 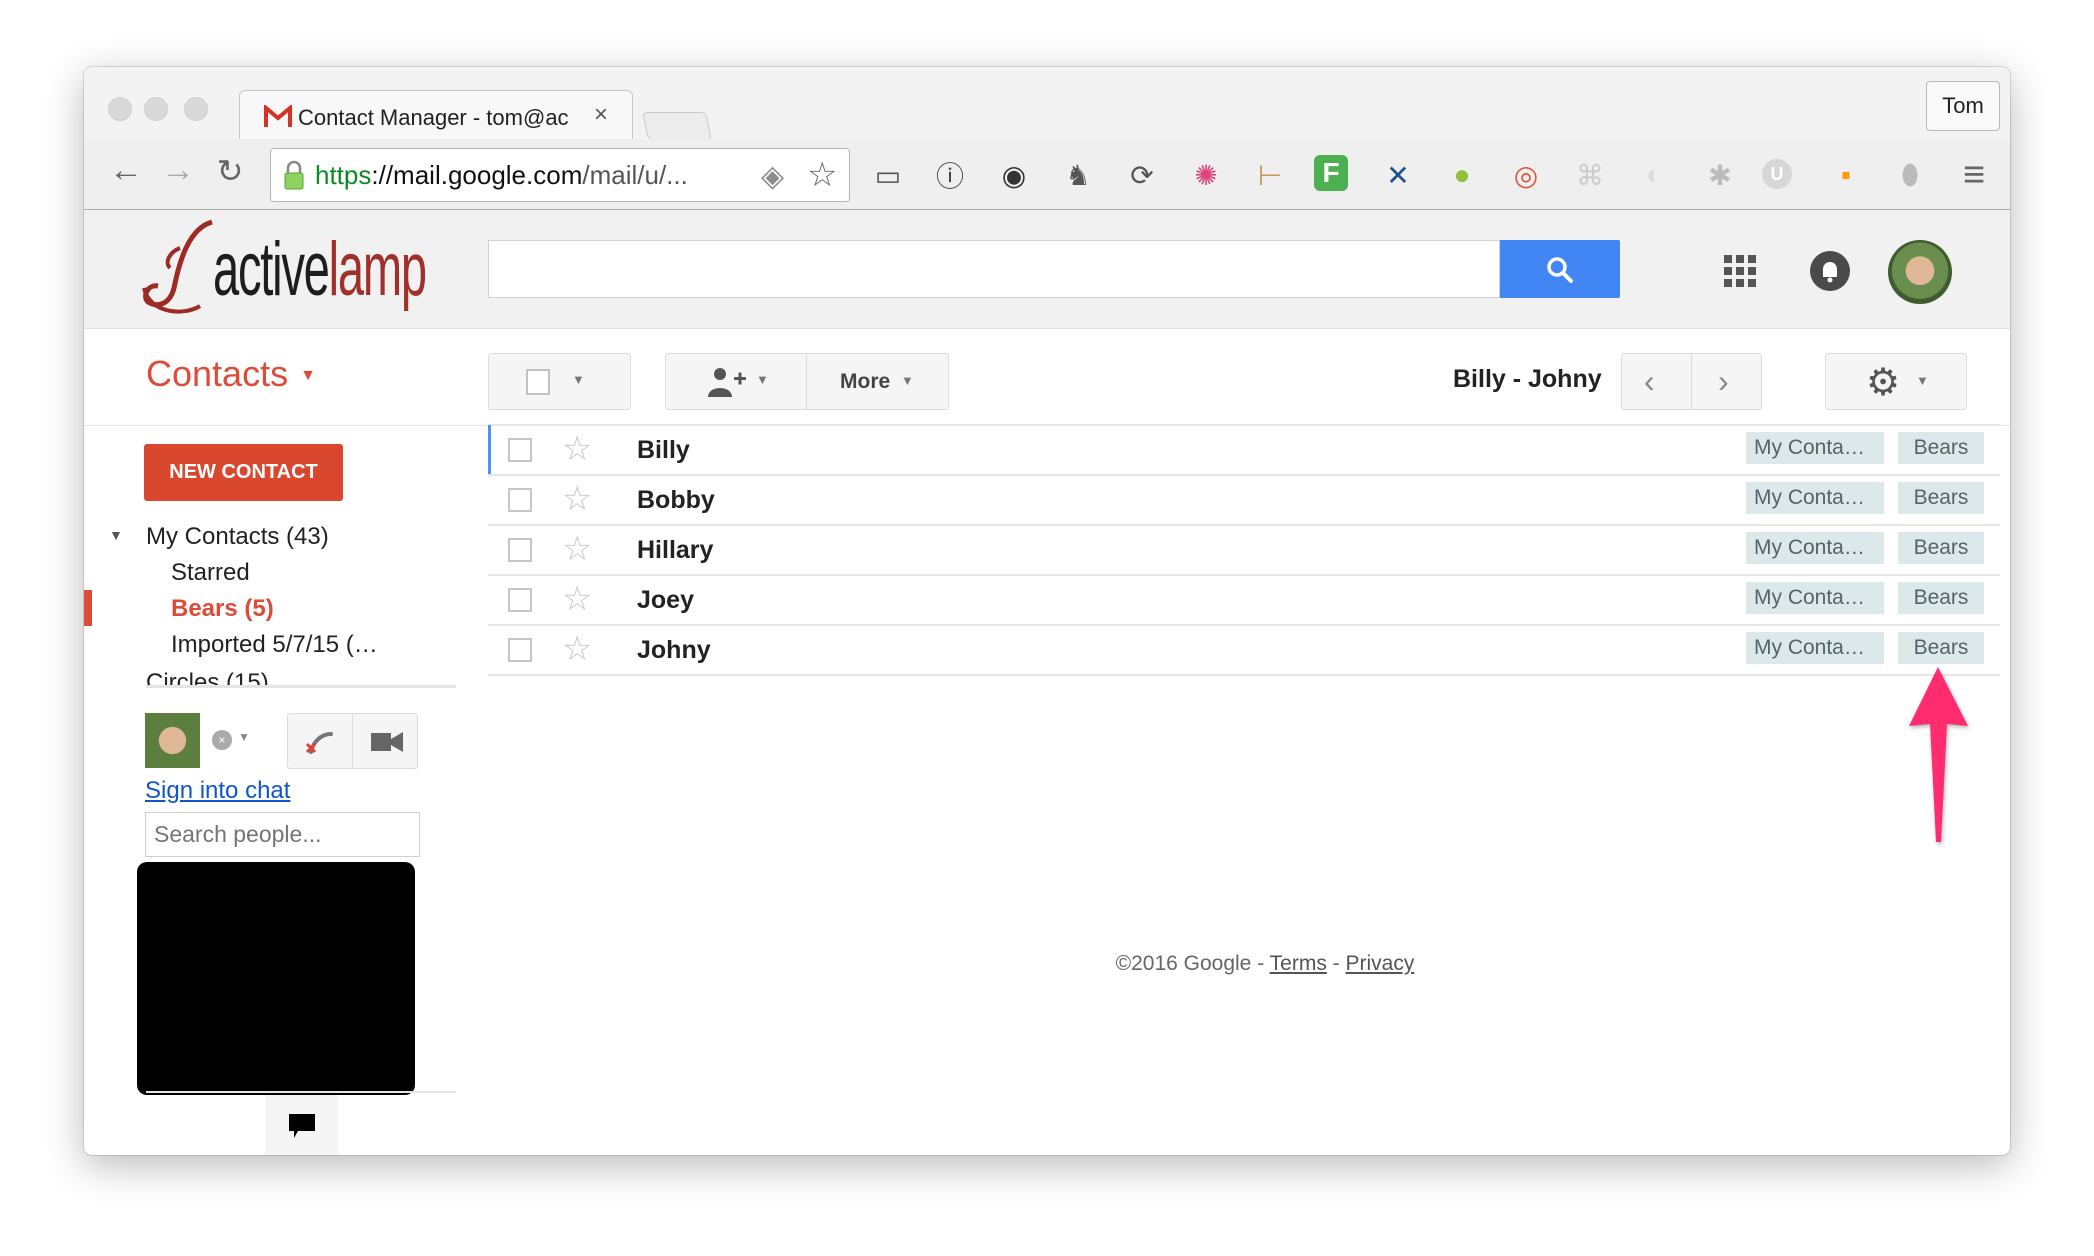 I want to click on gmail-icon, so click(x=278, y=116).